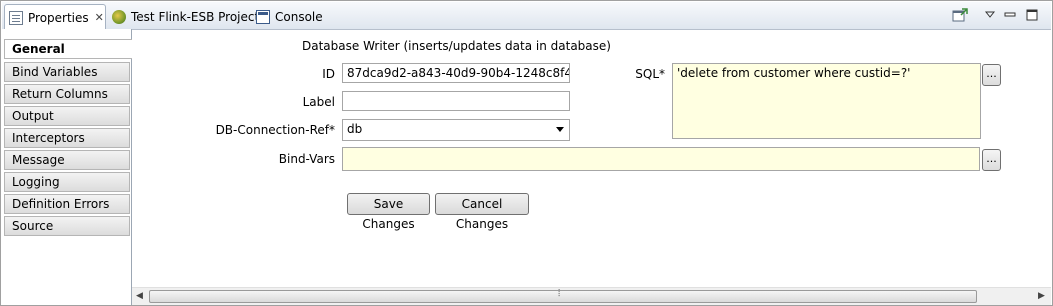  Describe the element at coordinates (67, 182) in the screenshot. I see `sidebar-item-logging: Logging` at that location.